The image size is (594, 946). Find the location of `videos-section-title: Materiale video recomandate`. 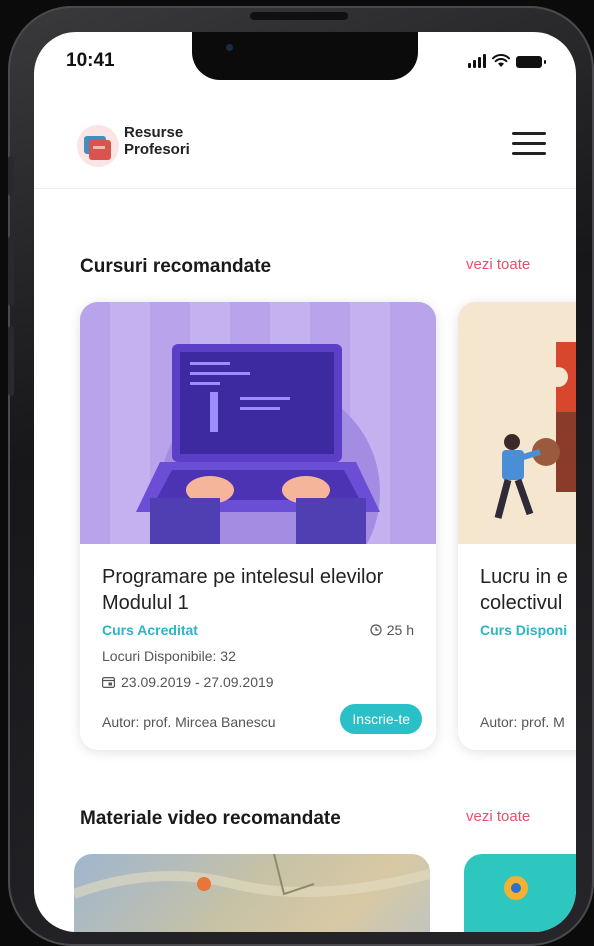

videos-section-title: Materiale video recomandate is located at coordinates (210, 818).